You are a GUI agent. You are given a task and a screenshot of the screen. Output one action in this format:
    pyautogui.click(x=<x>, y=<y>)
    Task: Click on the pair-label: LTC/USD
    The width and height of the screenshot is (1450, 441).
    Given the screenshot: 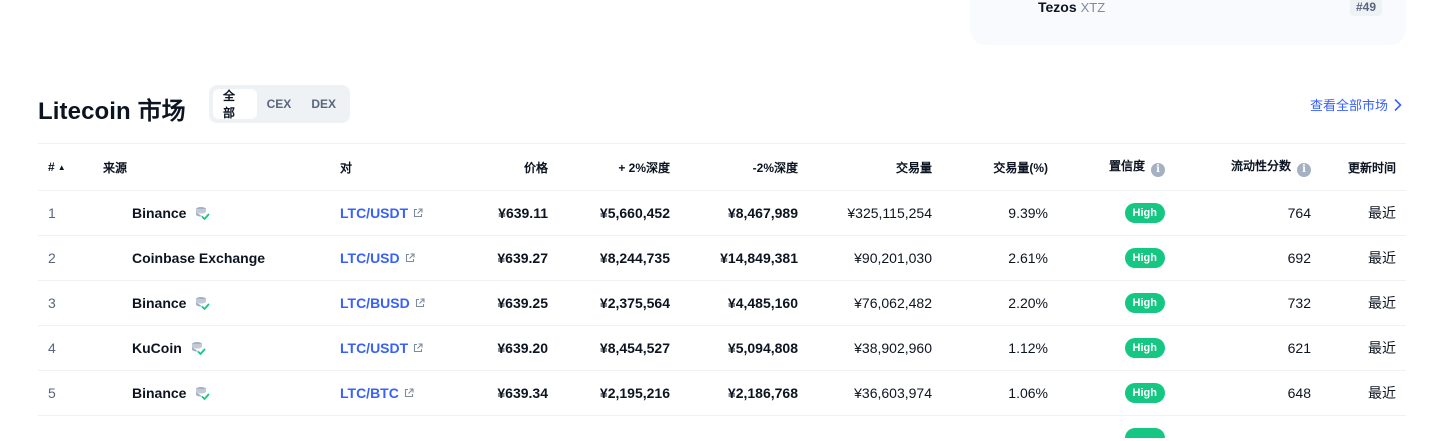 What is the action you would take?
    pyautogui.click(x=370, y=258)
    